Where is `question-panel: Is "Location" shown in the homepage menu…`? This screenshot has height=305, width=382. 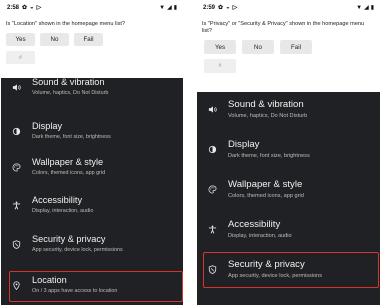 question-panel: Is "Location" shown in the homepage menu… is located at coordinates (92, 47).